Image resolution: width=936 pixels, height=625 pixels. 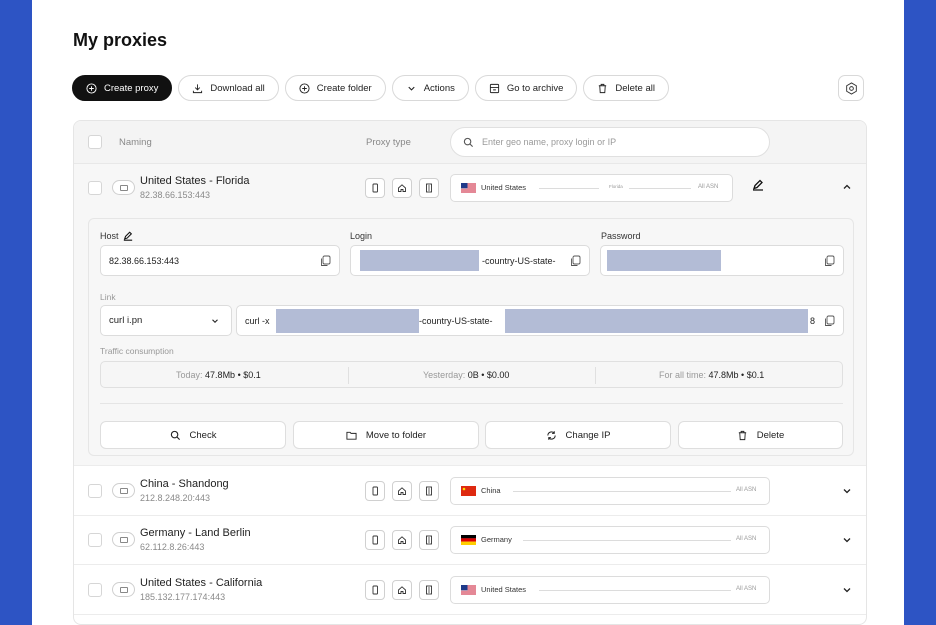 What do you see at coordinates (722, 260) in the screenshot?
I see `password-field` at bounding box center [722, 260].